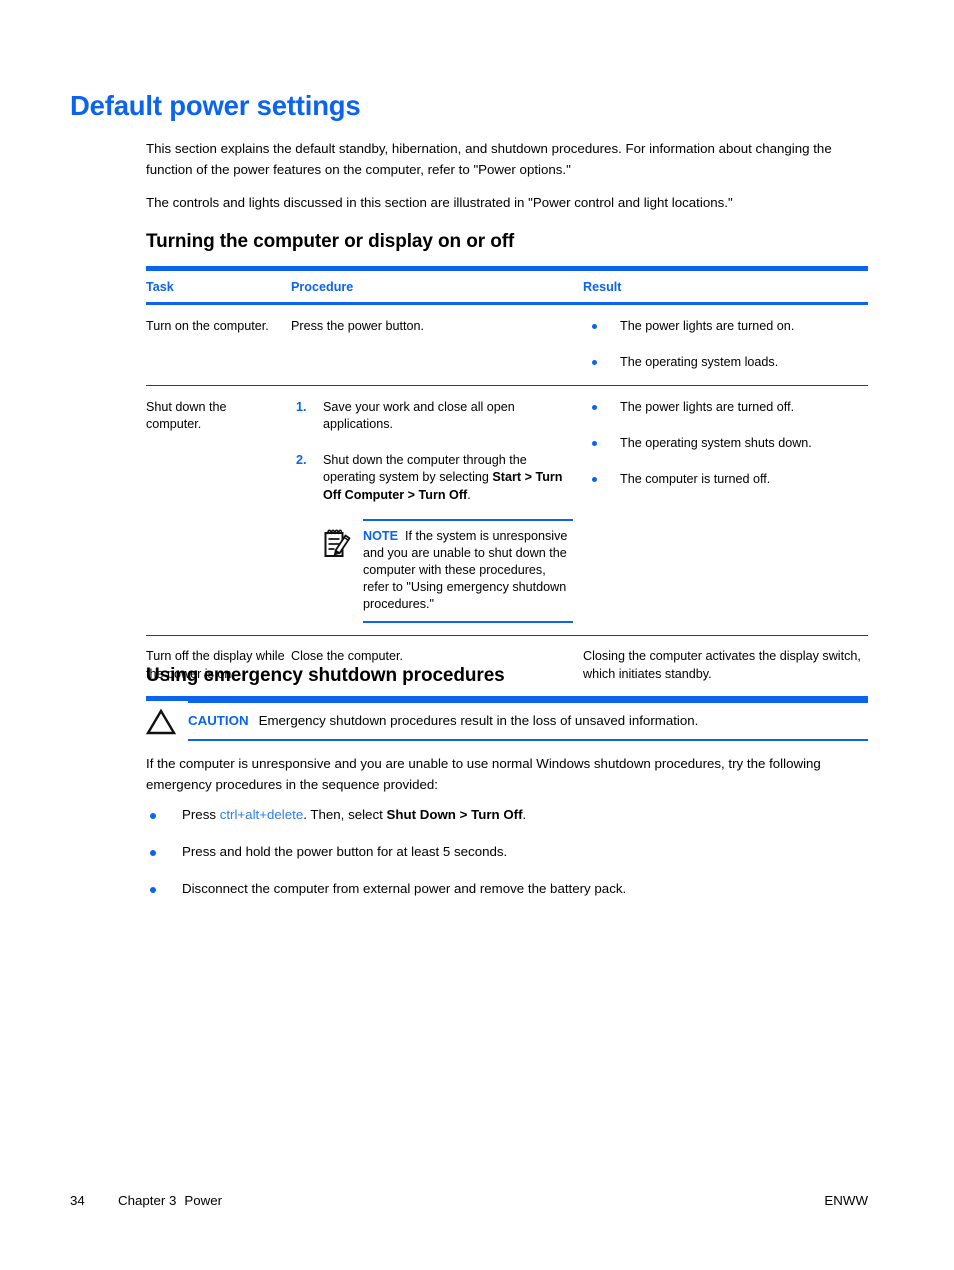 Image resolution: width=954 pixels, height=1270 pixels. I want to click on note-keyword: NOTE, so click(380, 536).